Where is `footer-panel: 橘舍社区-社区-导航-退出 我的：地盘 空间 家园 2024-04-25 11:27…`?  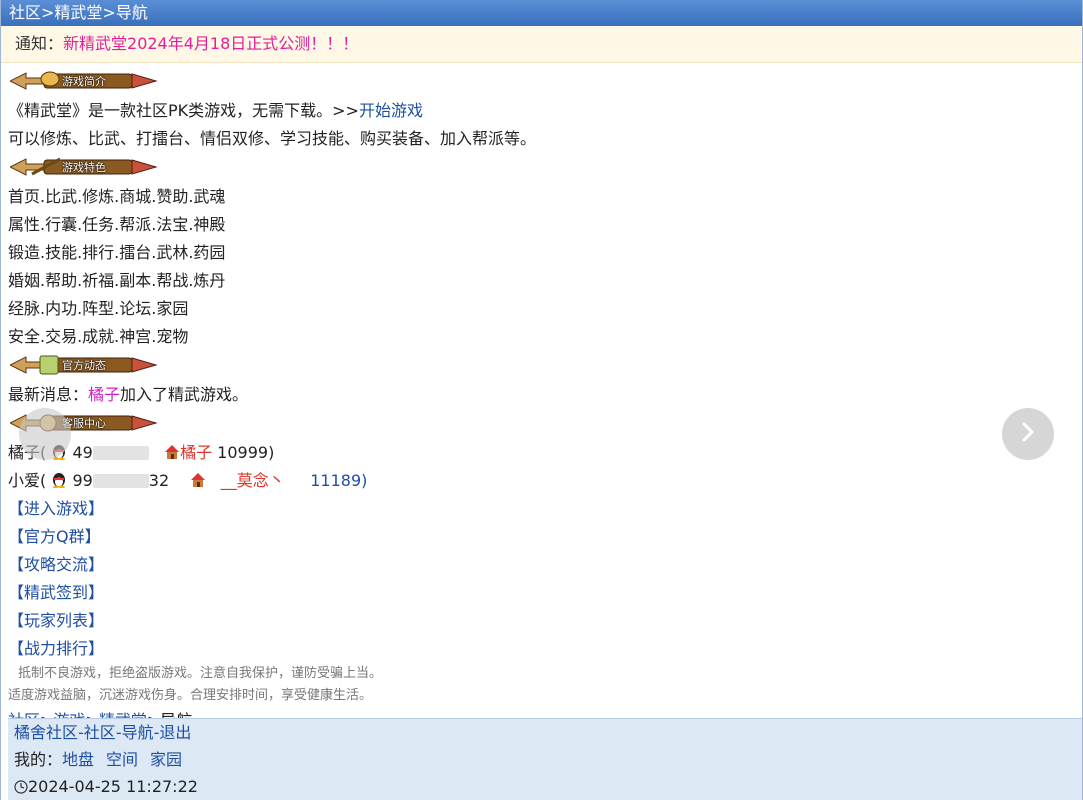 footer-panel: 橘舍社区-社区-导航-退出 我的：地盘 空间 家园 2024-04-25 11:27… is located at coordinates (545, 759).